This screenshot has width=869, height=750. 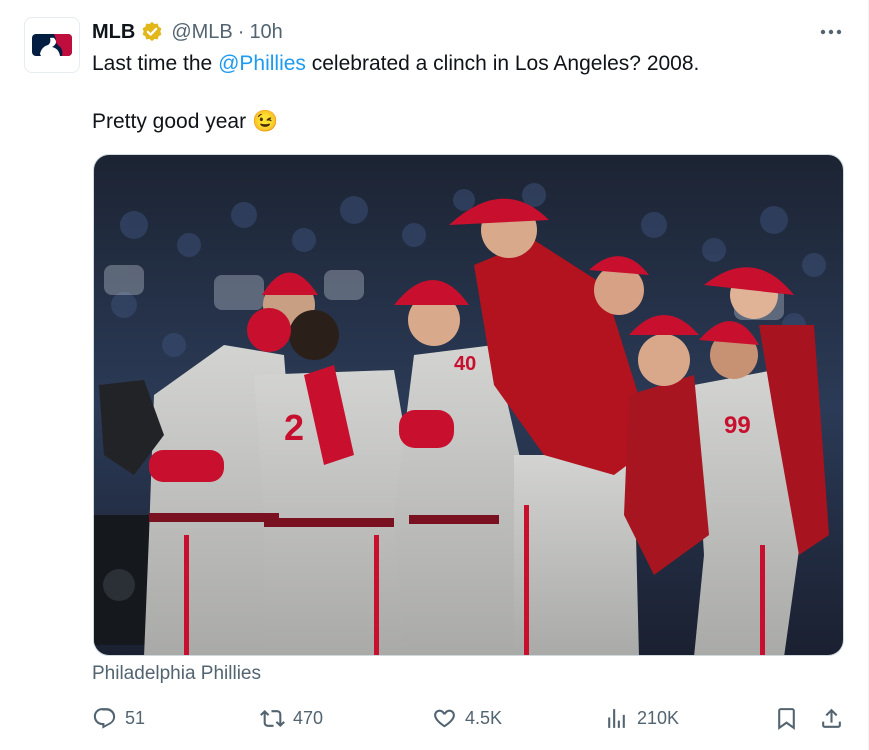 I want to click on text-before-mention: Last time the, so click(x=155, y=63).